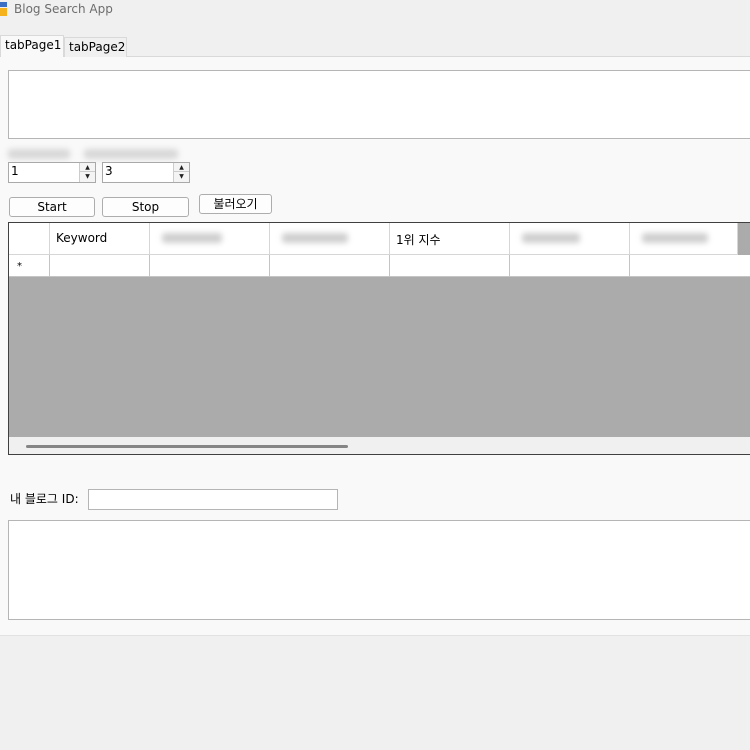  What do you see at coordinates (44, 499) in the screenshot?
I see `blog-id-label: 내 블로그 ID:` at bounding box center [44, 499].